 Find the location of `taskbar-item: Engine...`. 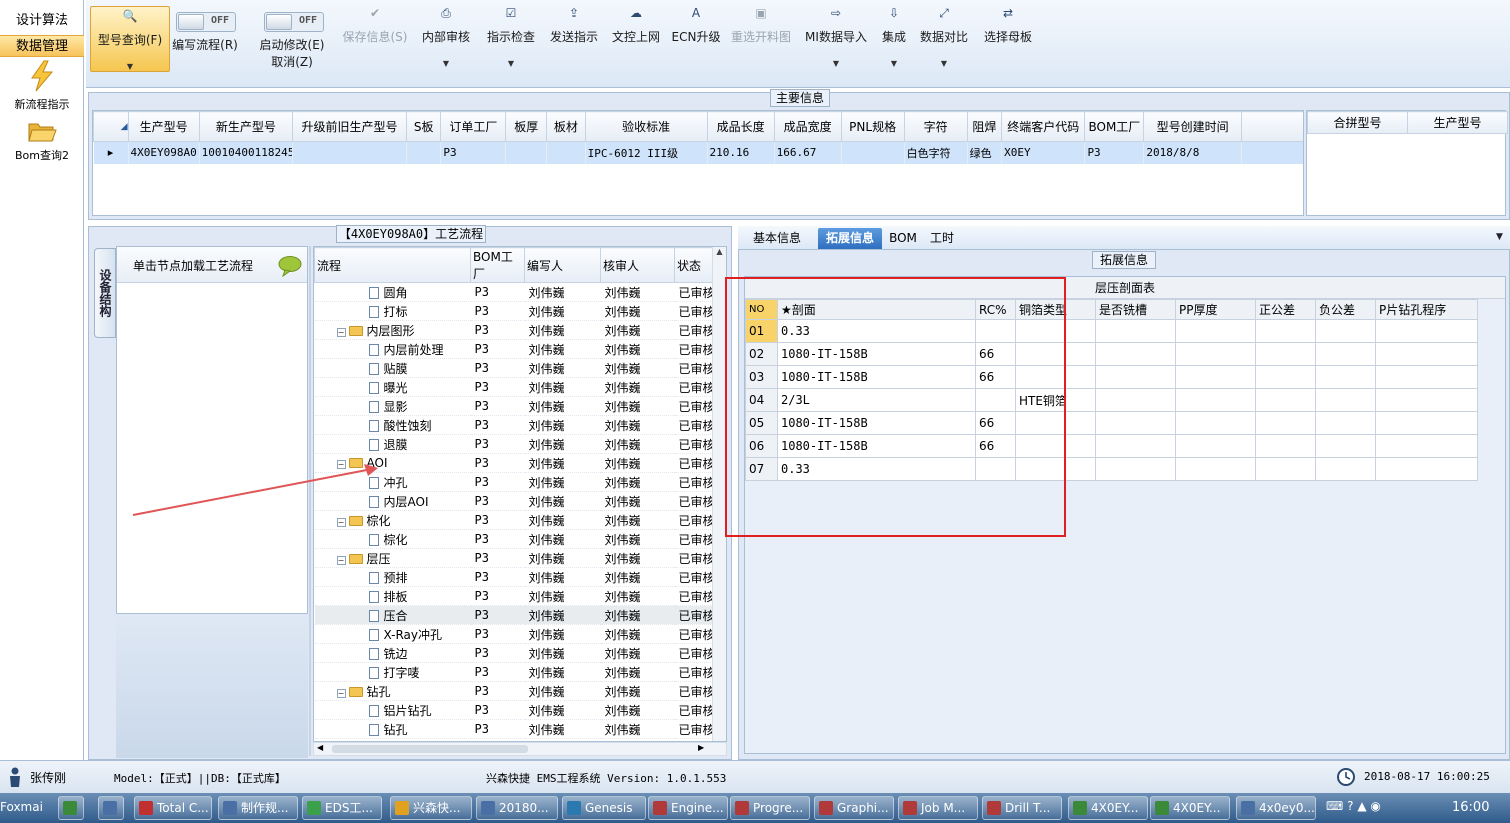

taskbar-item: Engine... is located at coordinates (688, 808).